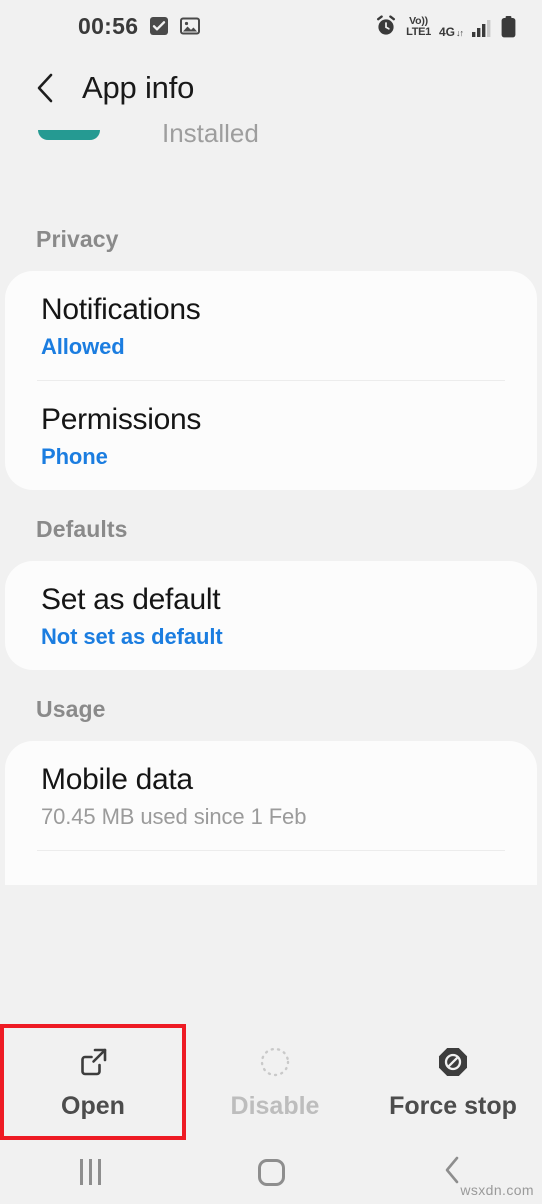  Describe the element at coordinates (69, 135) in the screenshot. I see `app-icon` at that location.